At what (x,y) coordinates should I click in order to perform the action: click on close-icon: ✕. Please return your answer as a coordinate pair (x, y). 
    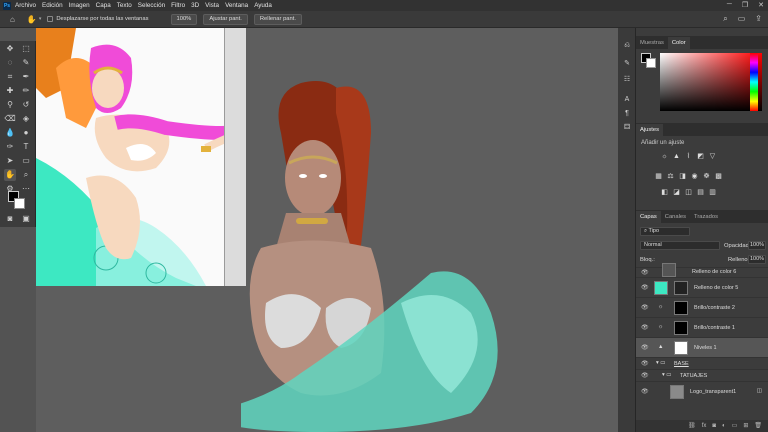
    Looking at the image, I should click on (761, 5).